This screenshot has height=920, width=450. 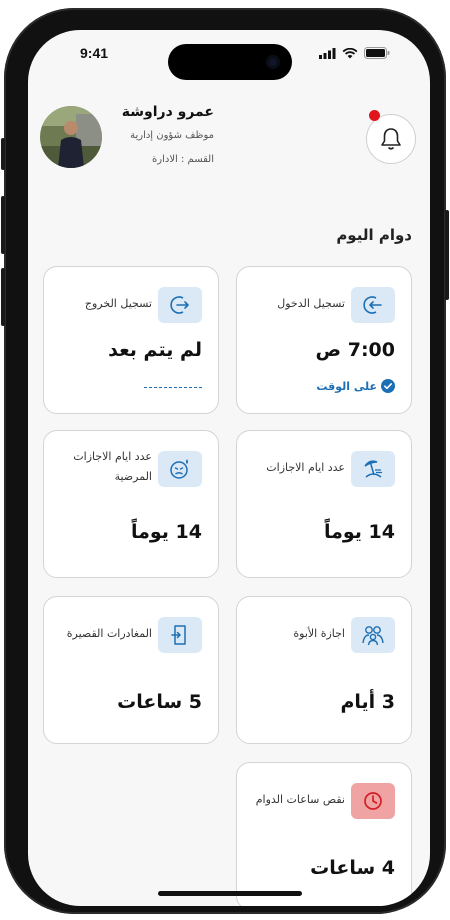 What do you see at coordinates (159, 702) in the screenshot?
I see `short-leaves-value: 5 ساعات` at bounding box center [159, 702].